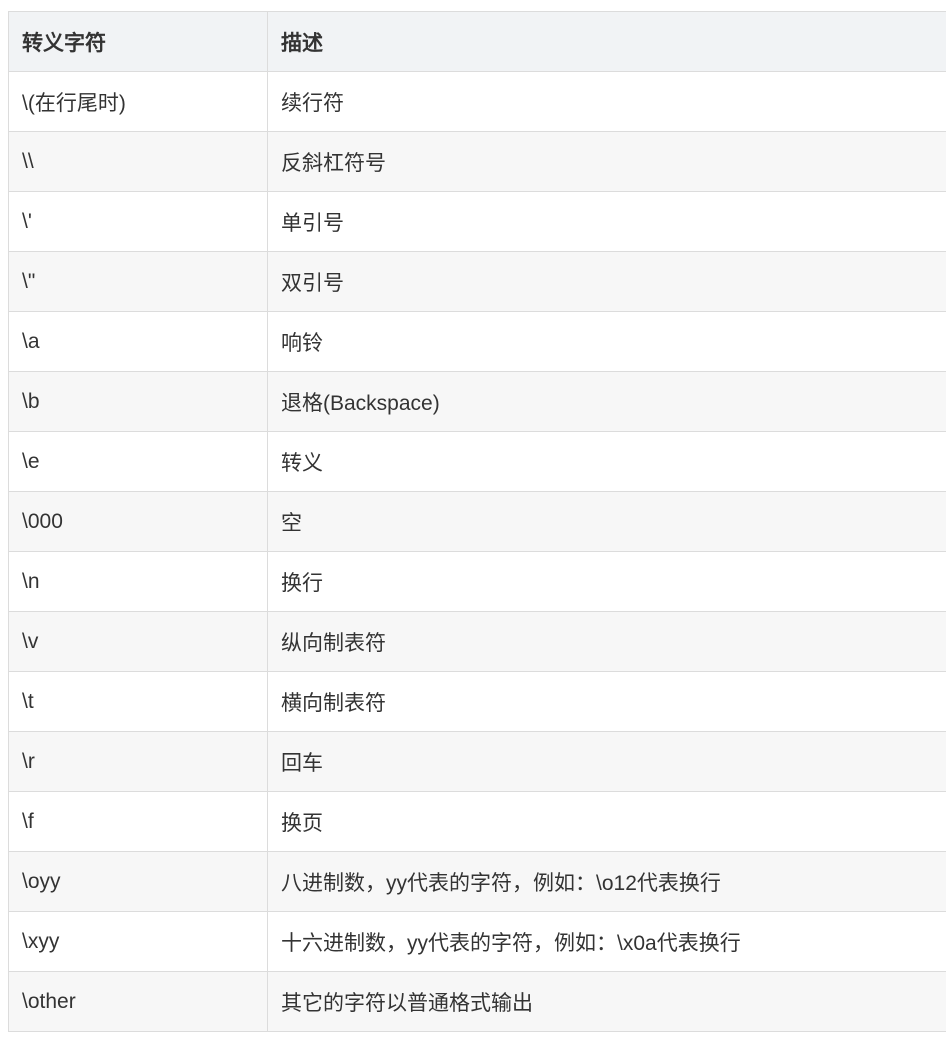  What do you see at coordinates (606, 641) in the screenshot?
I see `description-cell: 纵向制表符` at bounding box center [606, 641].